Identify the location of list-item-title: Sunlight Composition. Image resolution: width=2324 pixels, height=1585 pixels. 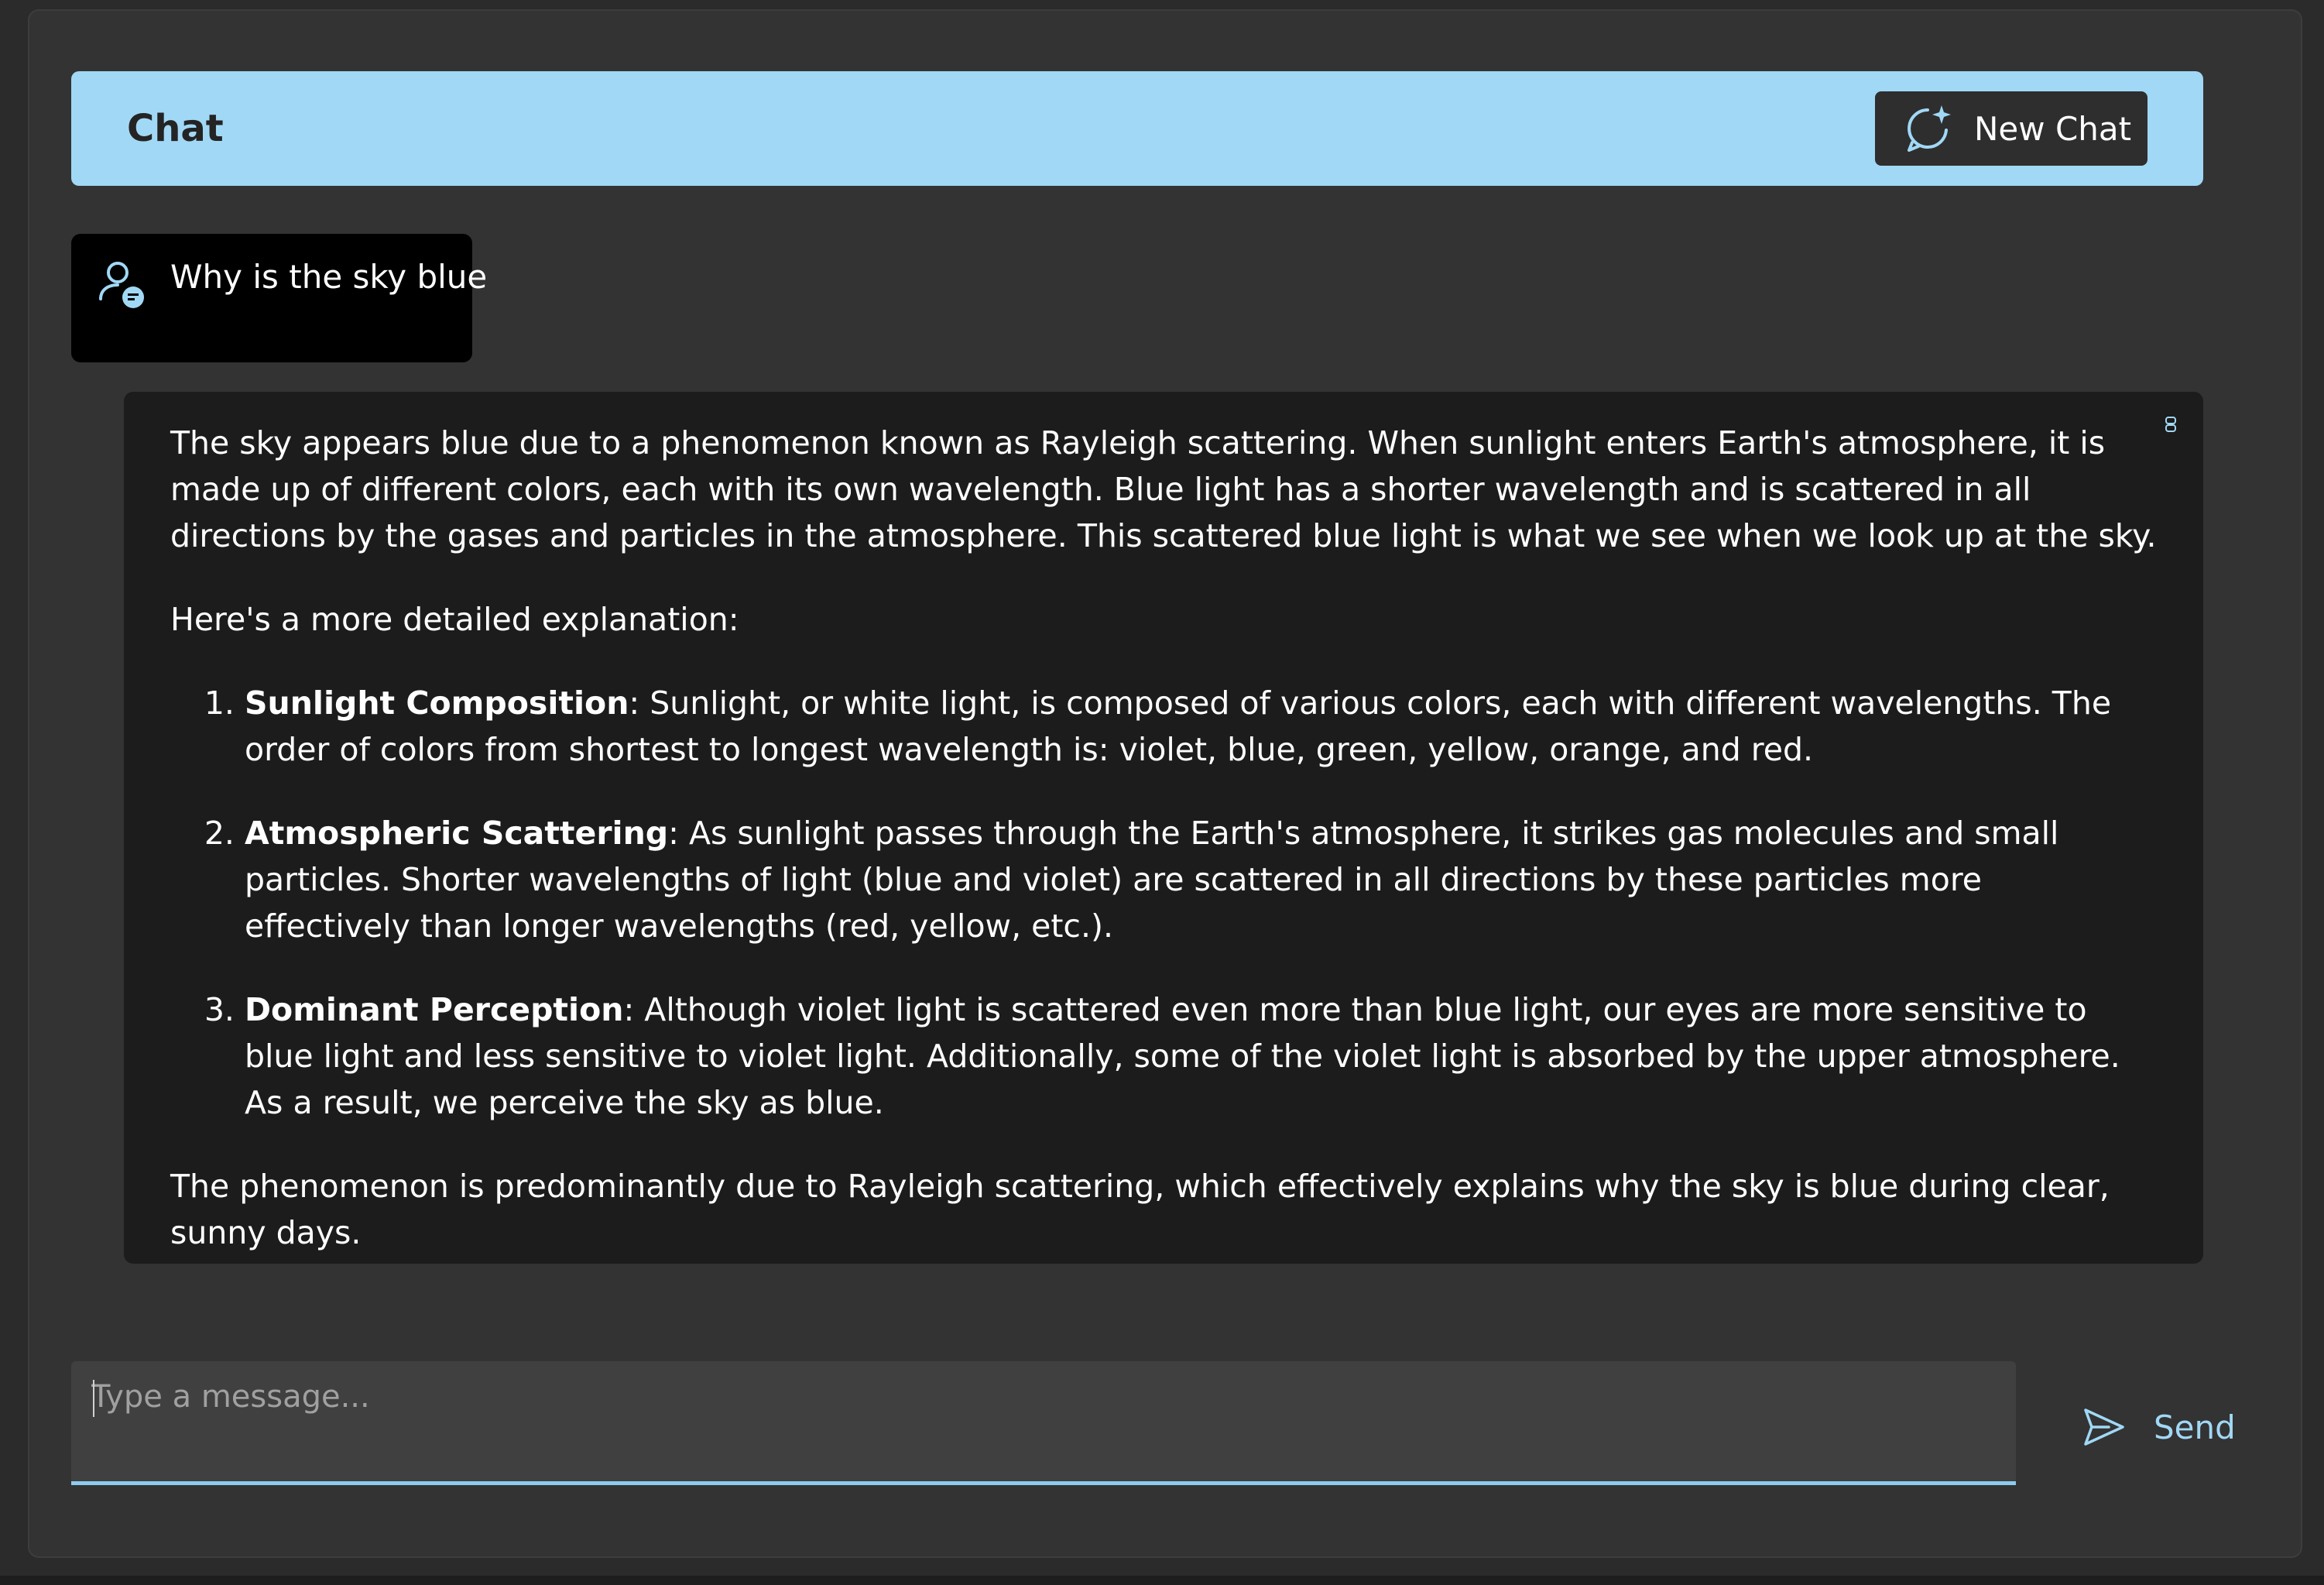
(437, 703).